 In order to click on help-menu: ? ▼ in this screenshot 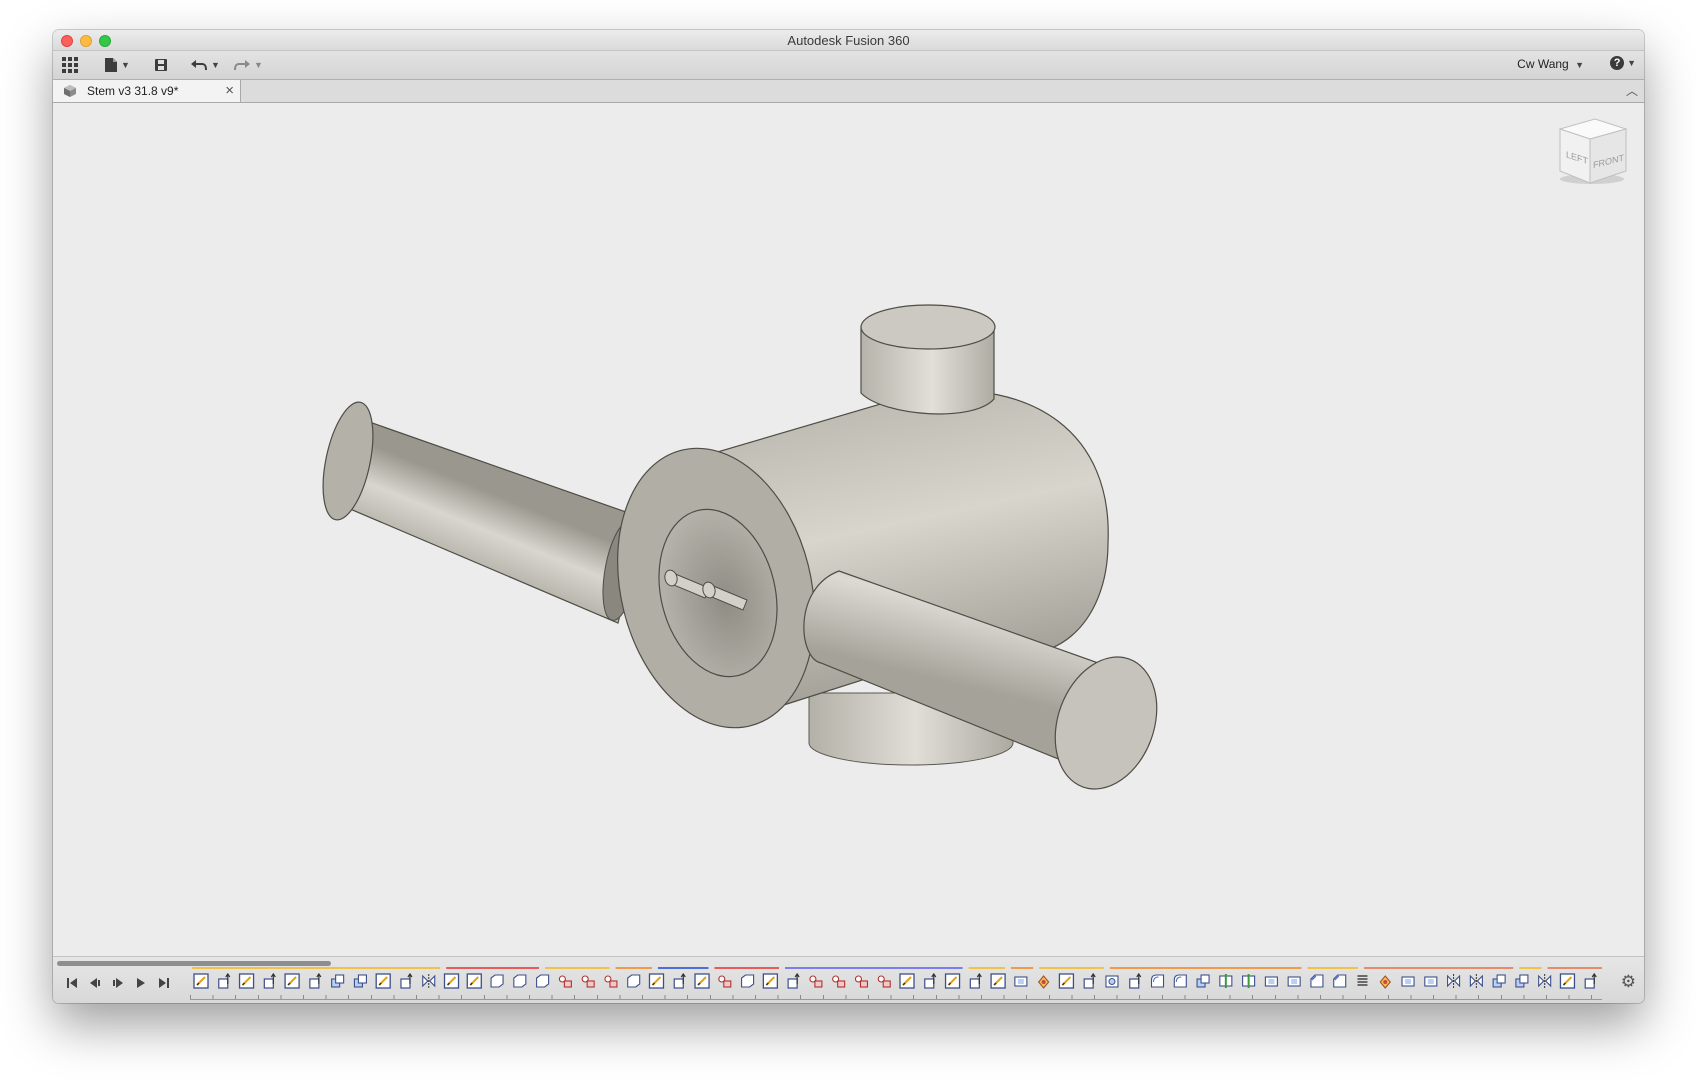, I will do `click(1623, 63)`.